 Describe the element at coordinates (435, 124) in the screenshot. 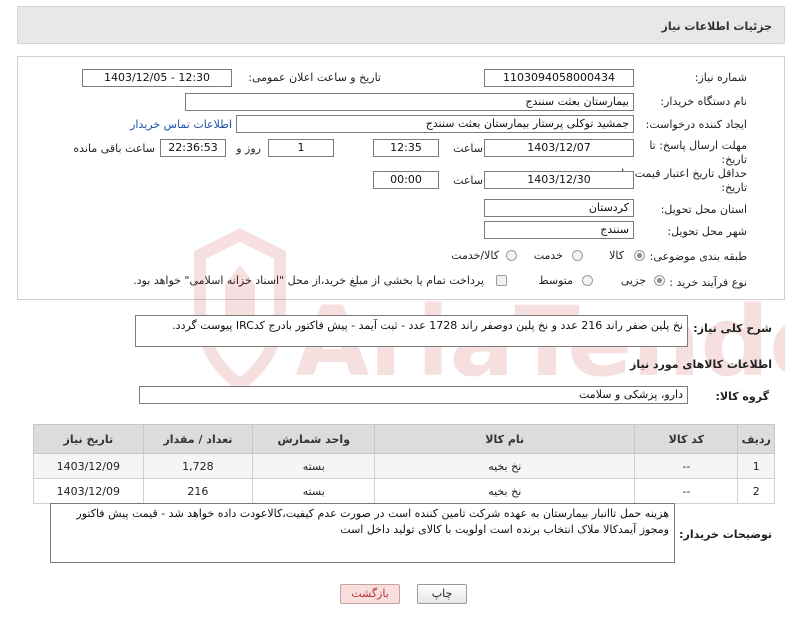

I see `requester-field: جمشید توکلی پرستار بیمارستان بعثت سنندج` at that location.